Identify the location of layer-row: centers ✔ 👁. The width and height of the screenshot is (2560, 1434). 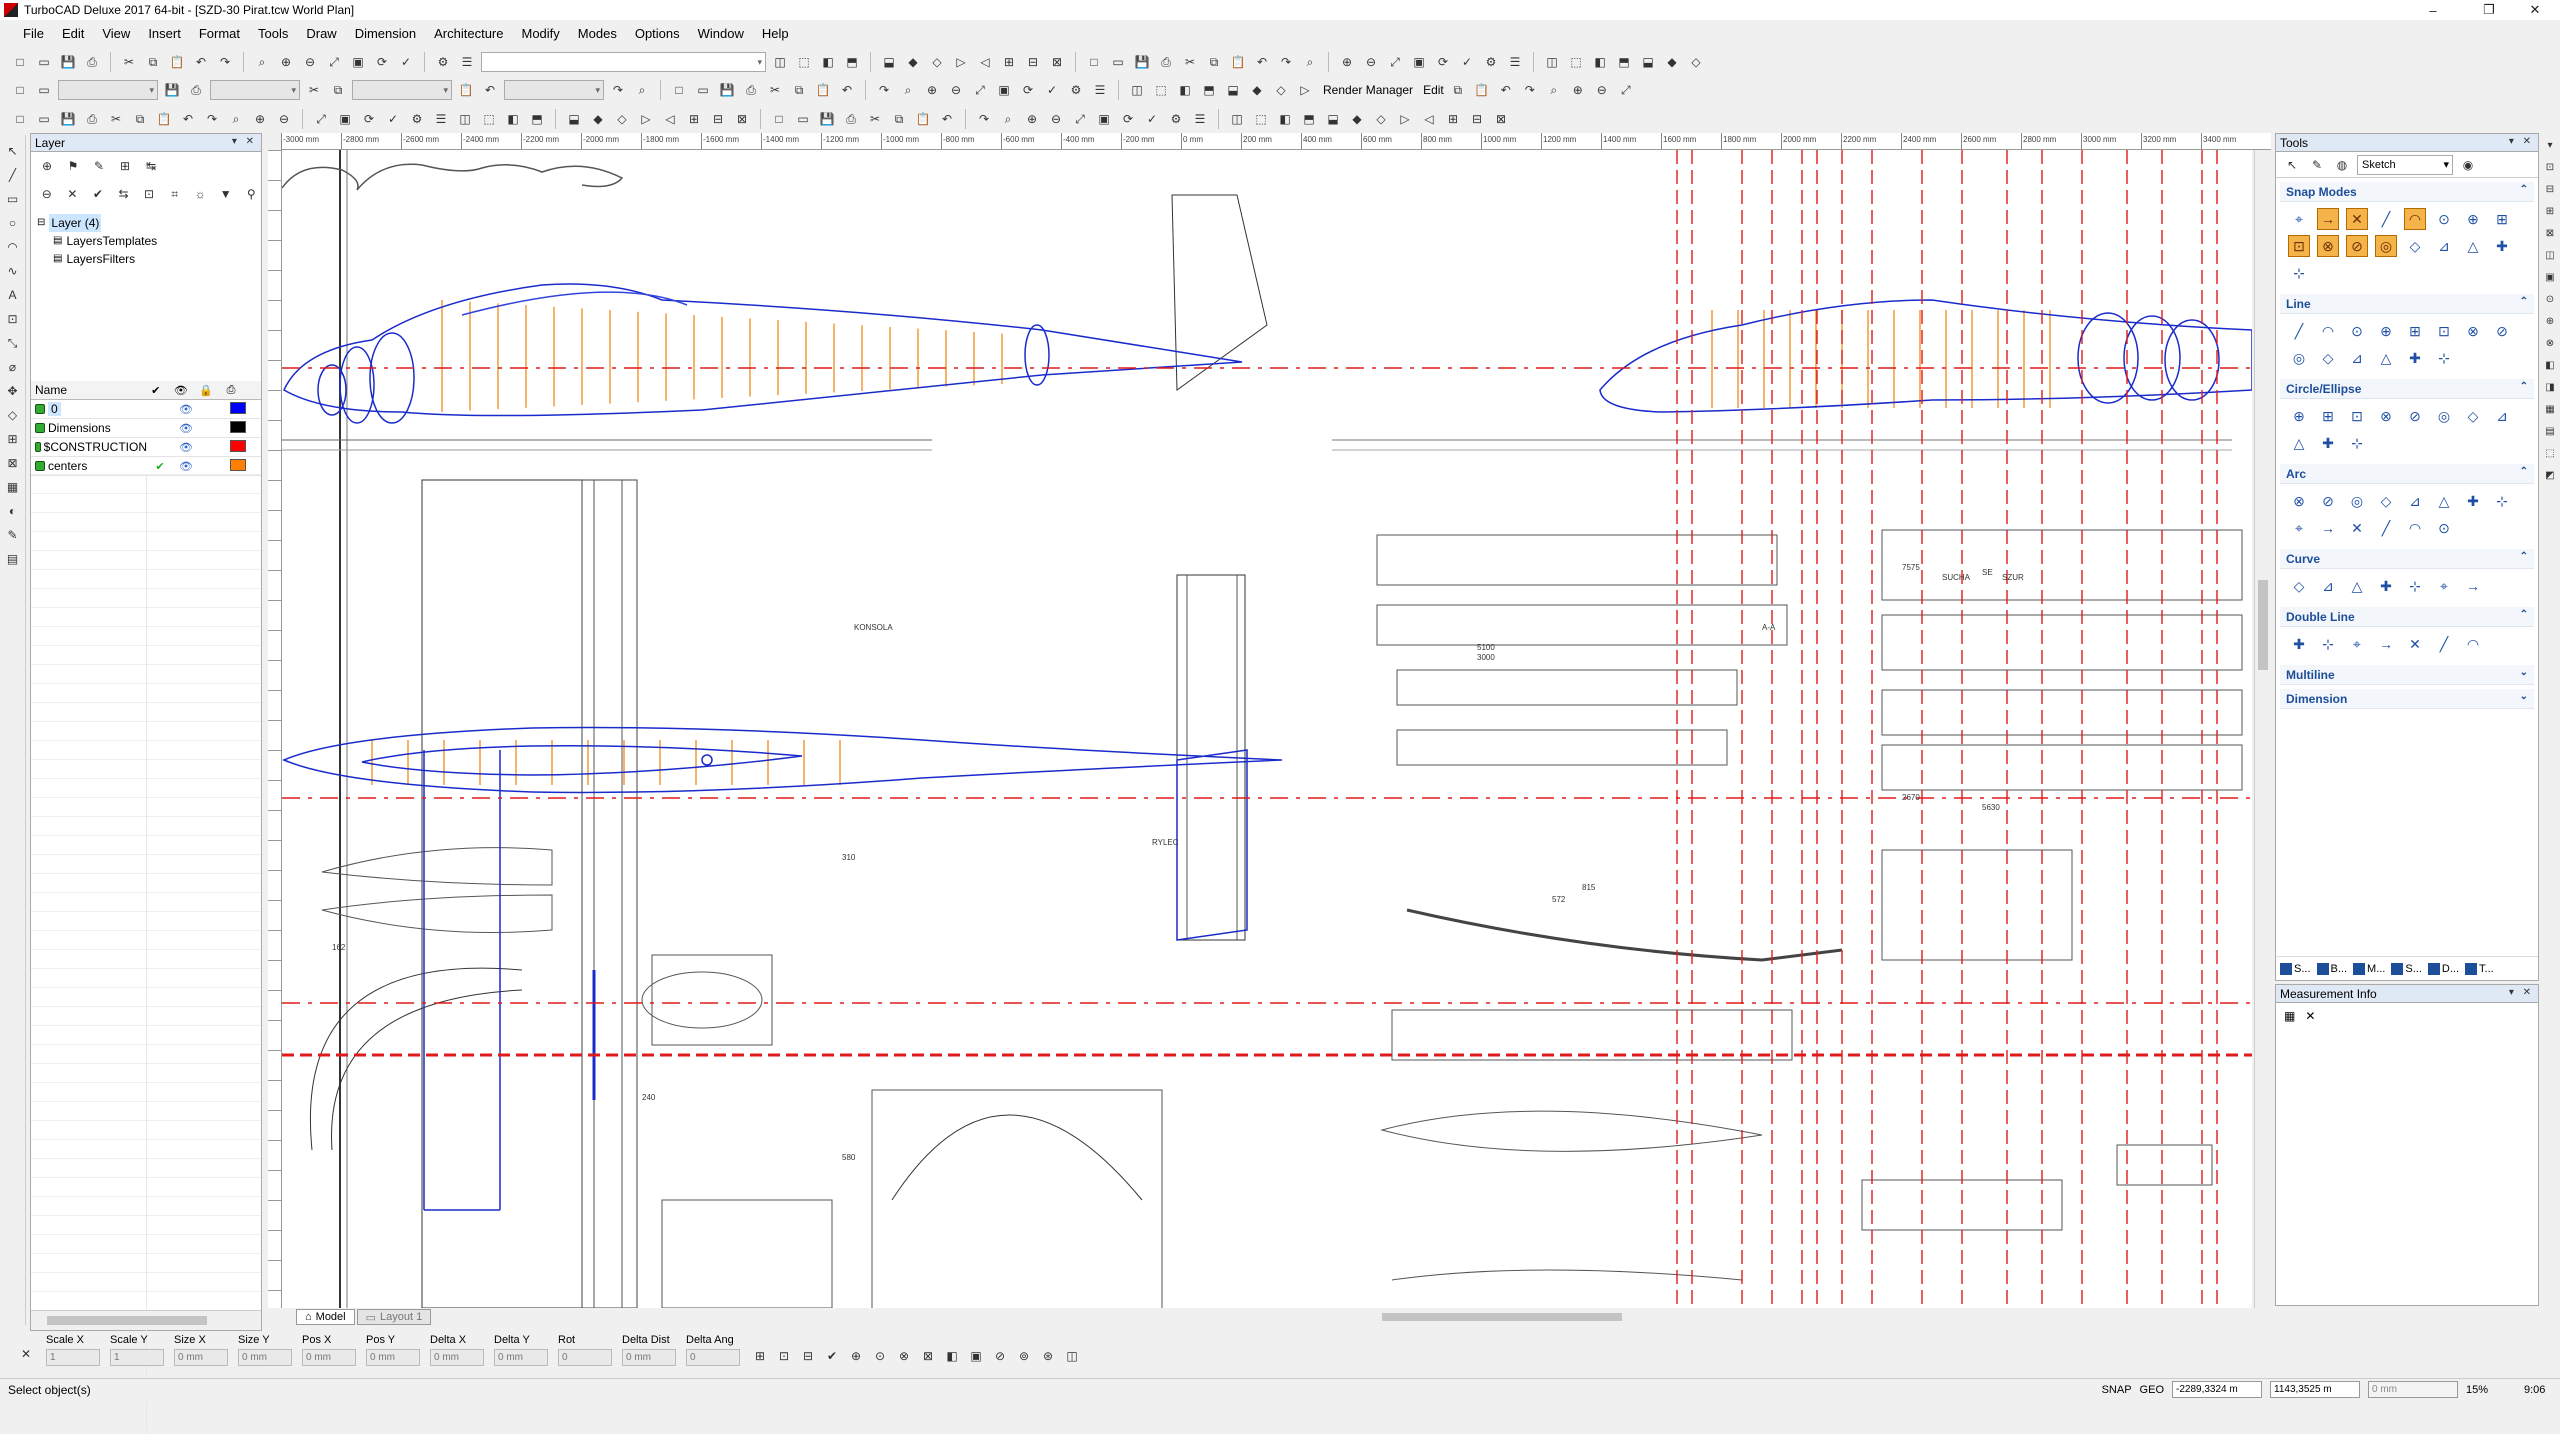
(146, 466).